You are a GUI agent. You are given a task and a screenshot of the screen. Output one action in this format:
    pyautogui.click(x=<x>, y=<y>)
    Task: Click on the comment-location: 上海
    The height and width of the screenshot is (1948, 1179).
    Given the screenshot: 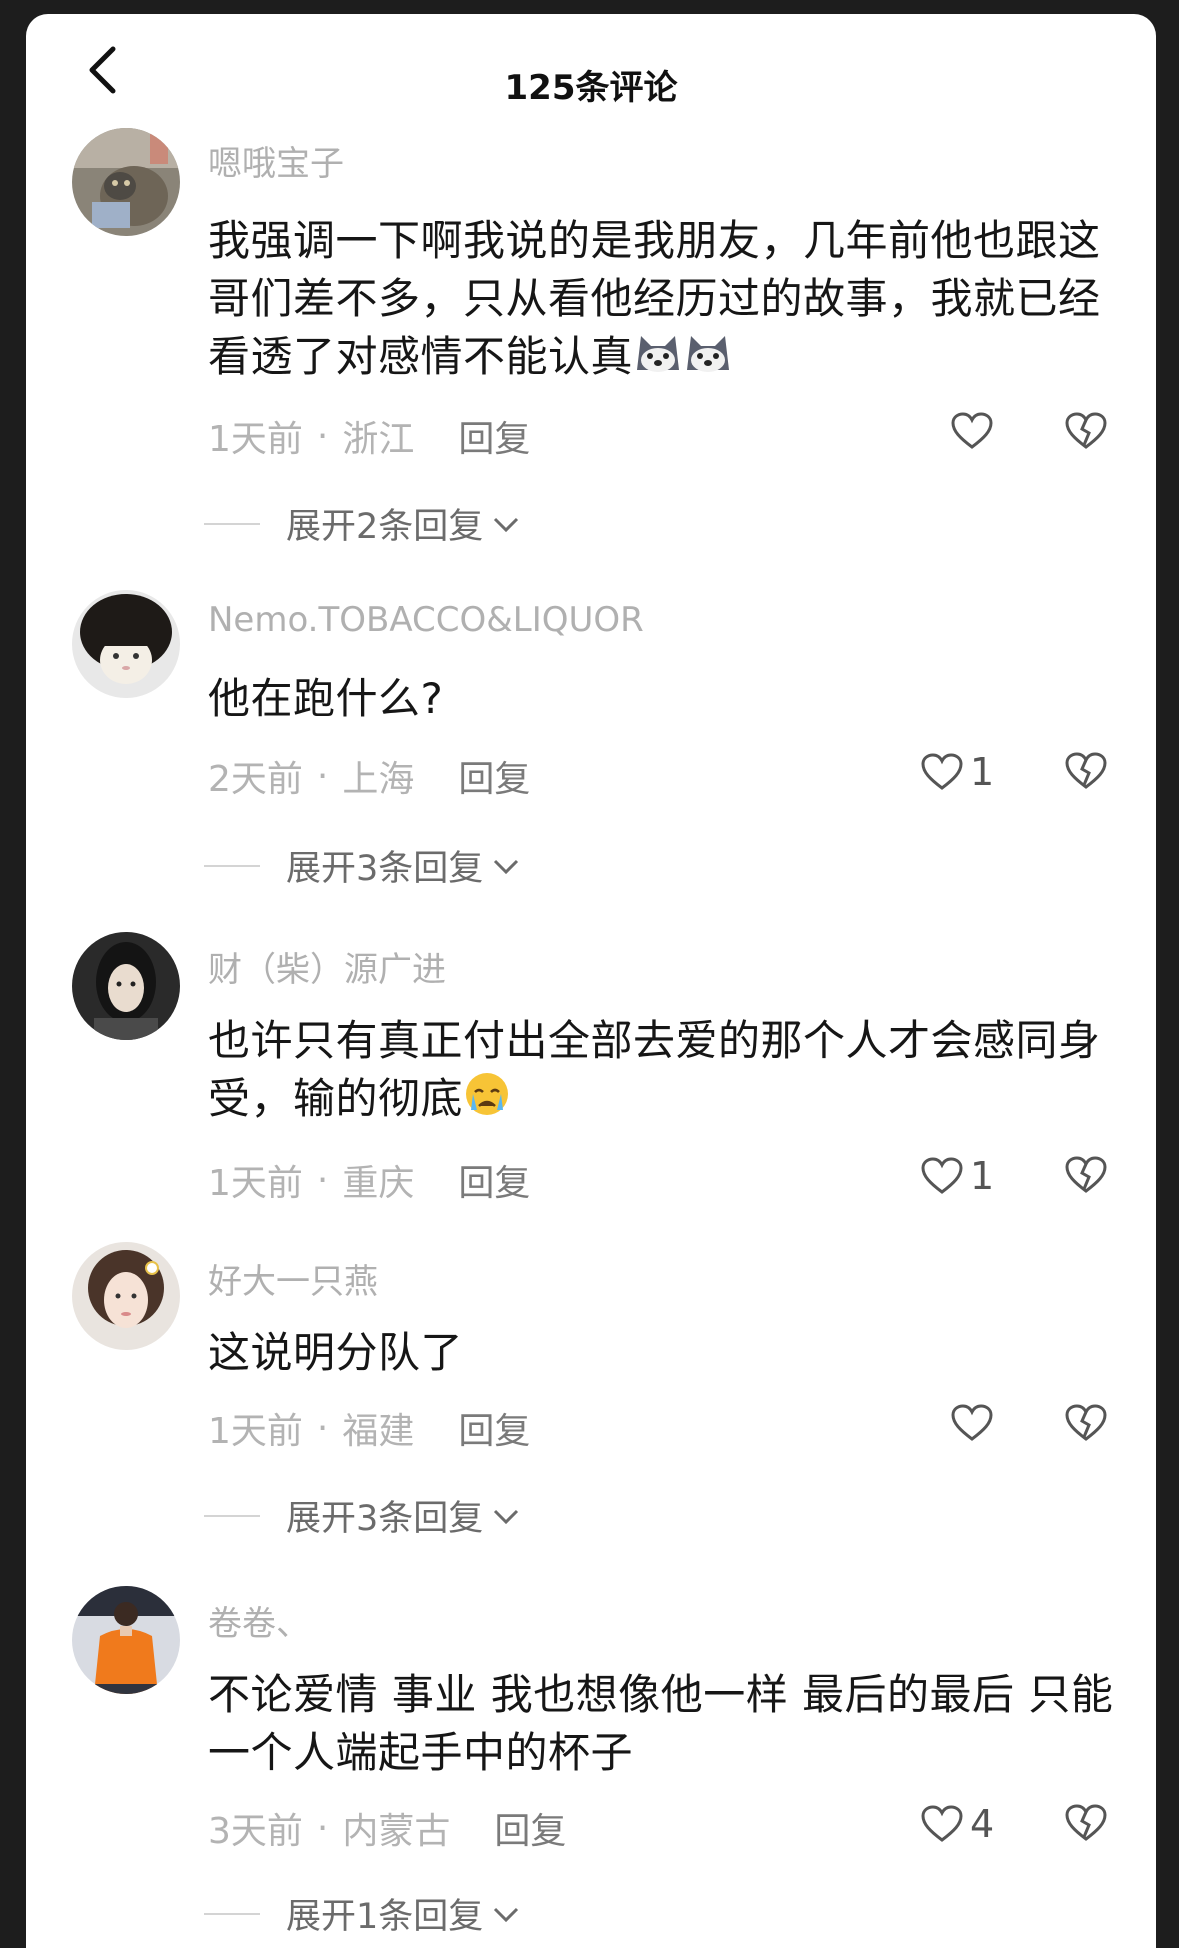 What is the action you would take?
    pyautogui.click(x=378, y=779)
    